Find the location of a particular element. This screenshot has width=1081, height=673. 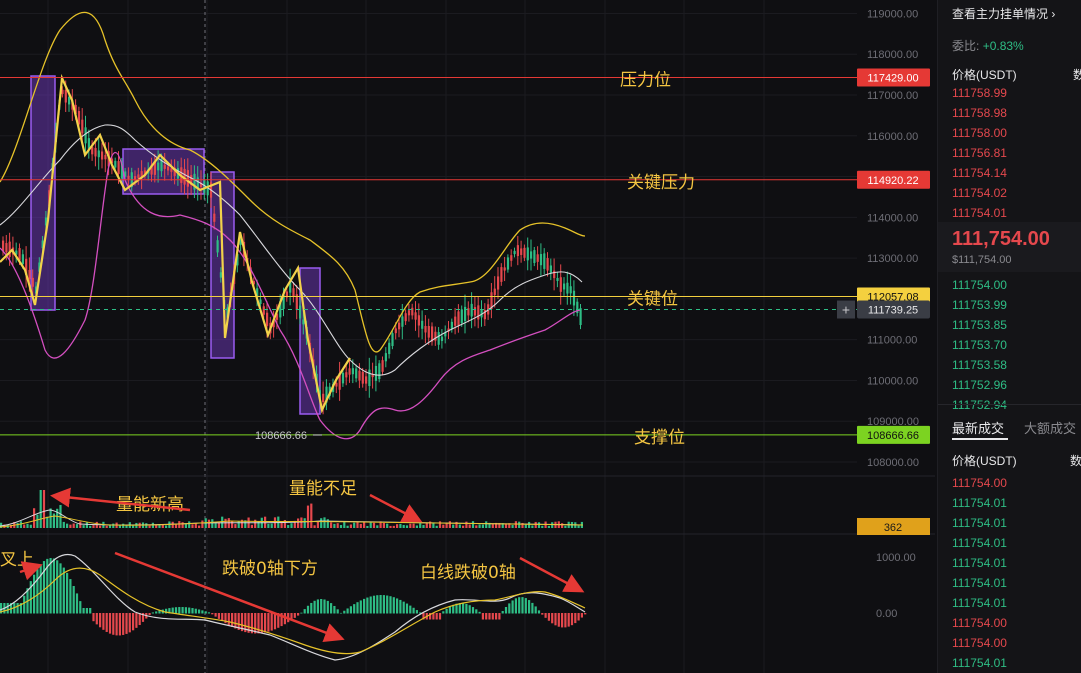

ask-price-row: 111754.14 is located at coordinates (979, 173).